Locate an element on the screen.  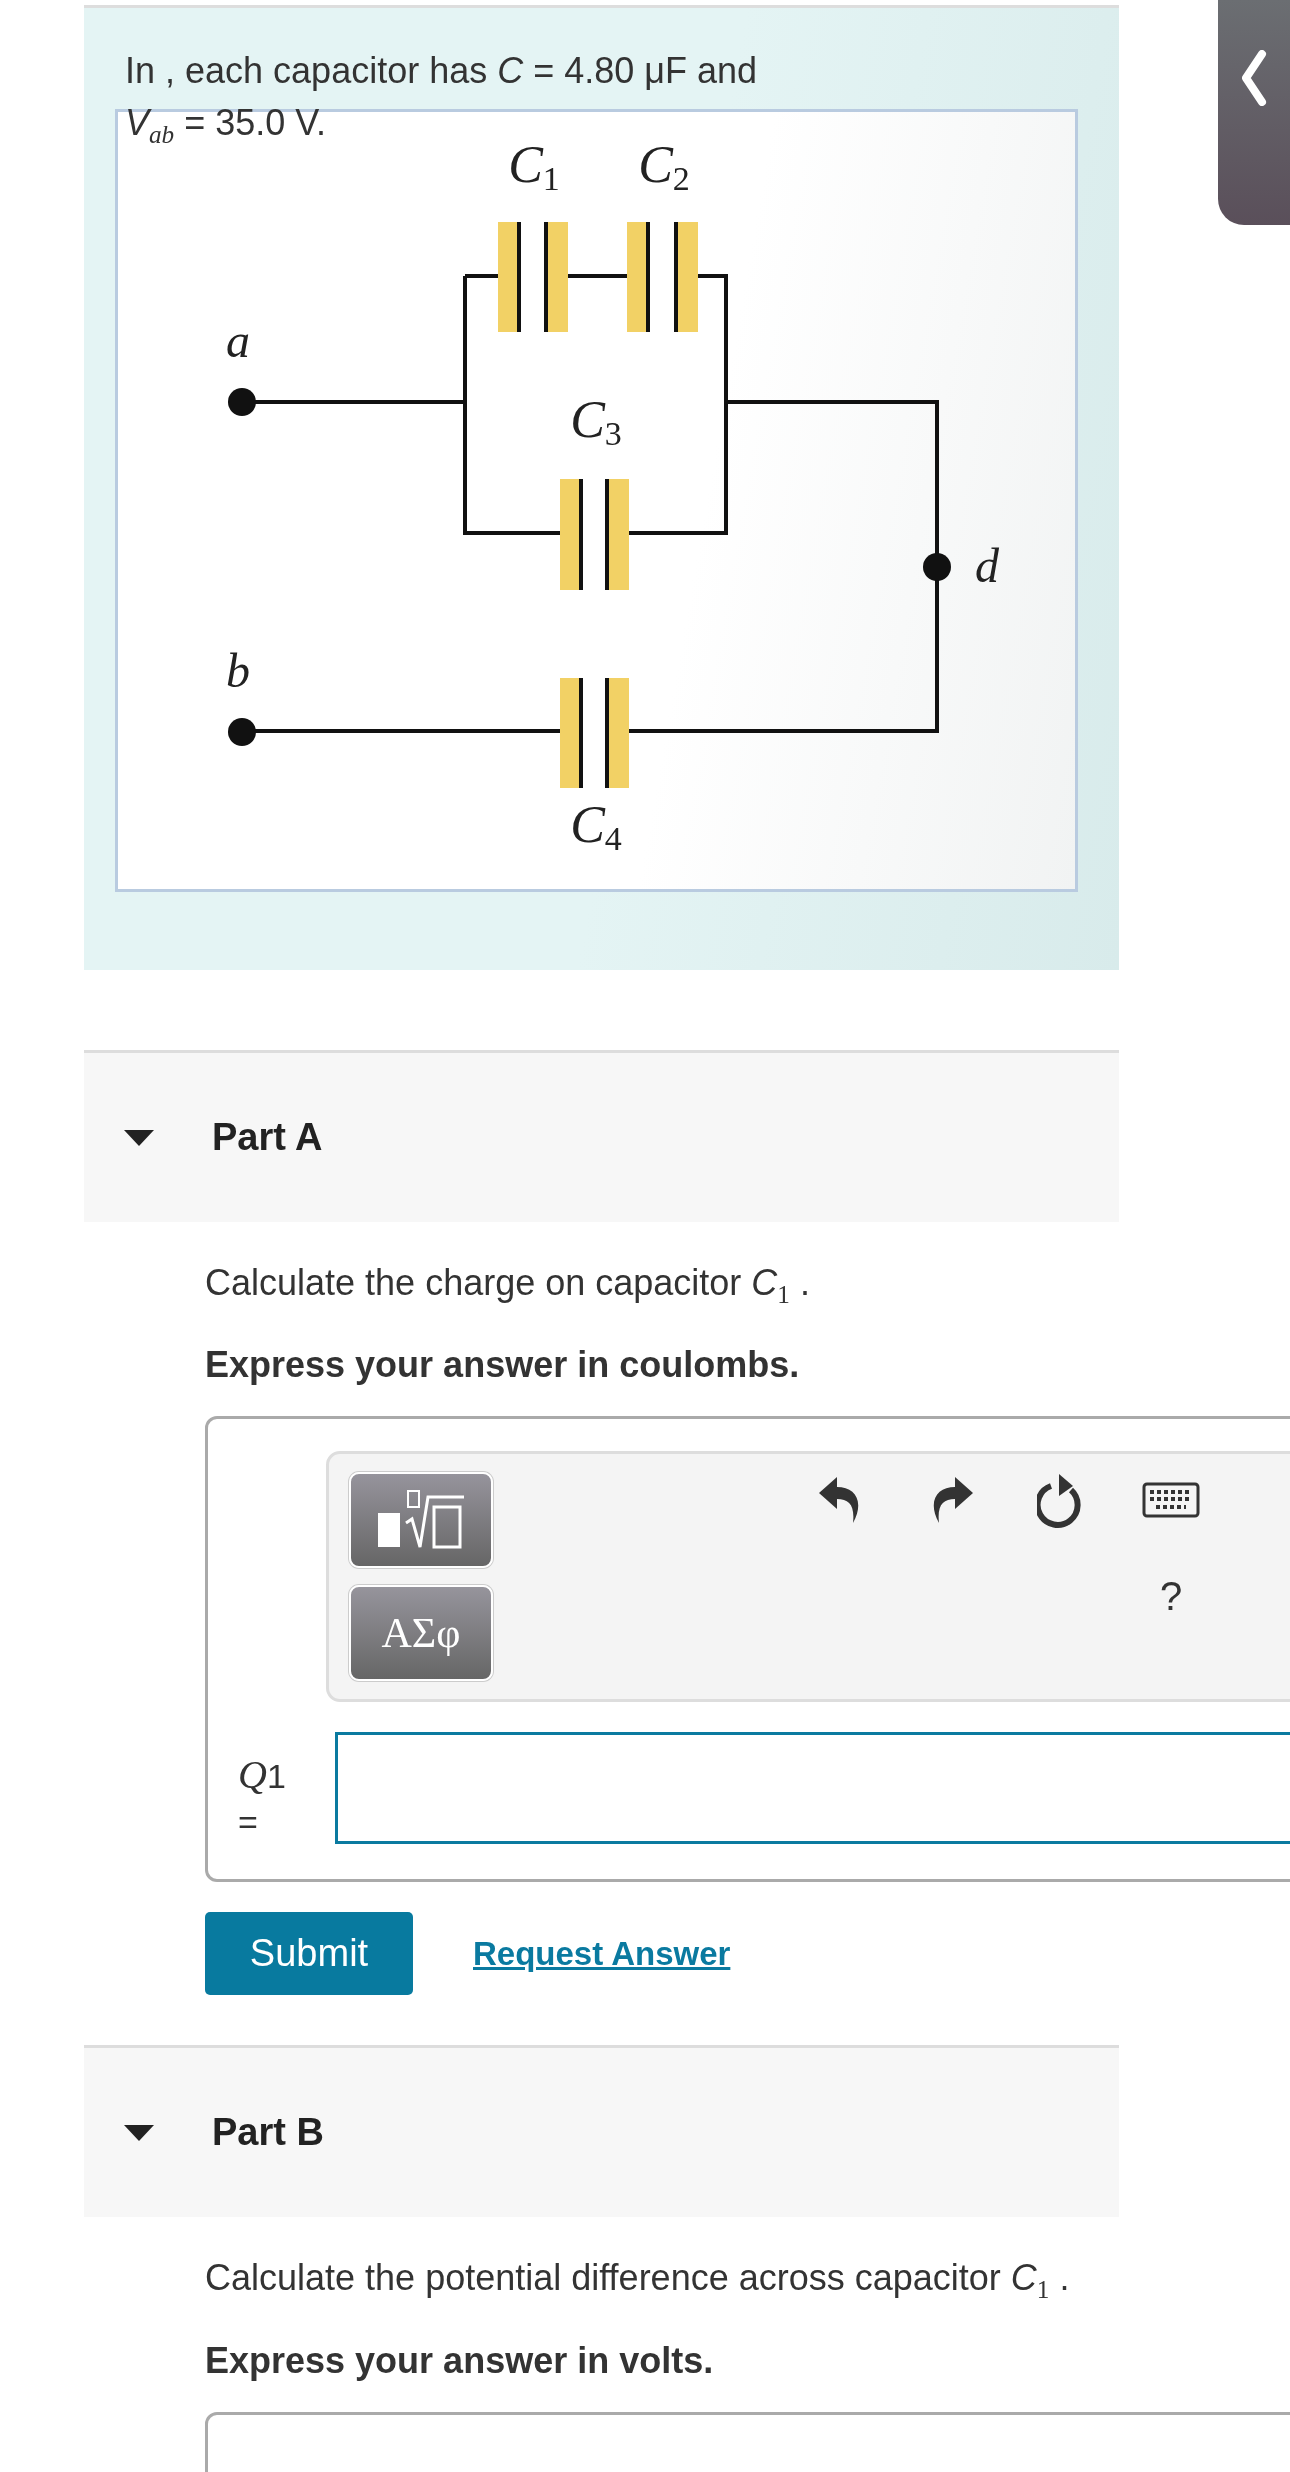
capacitor-label: C$_{3}$ is located at coordinates (596, 422).